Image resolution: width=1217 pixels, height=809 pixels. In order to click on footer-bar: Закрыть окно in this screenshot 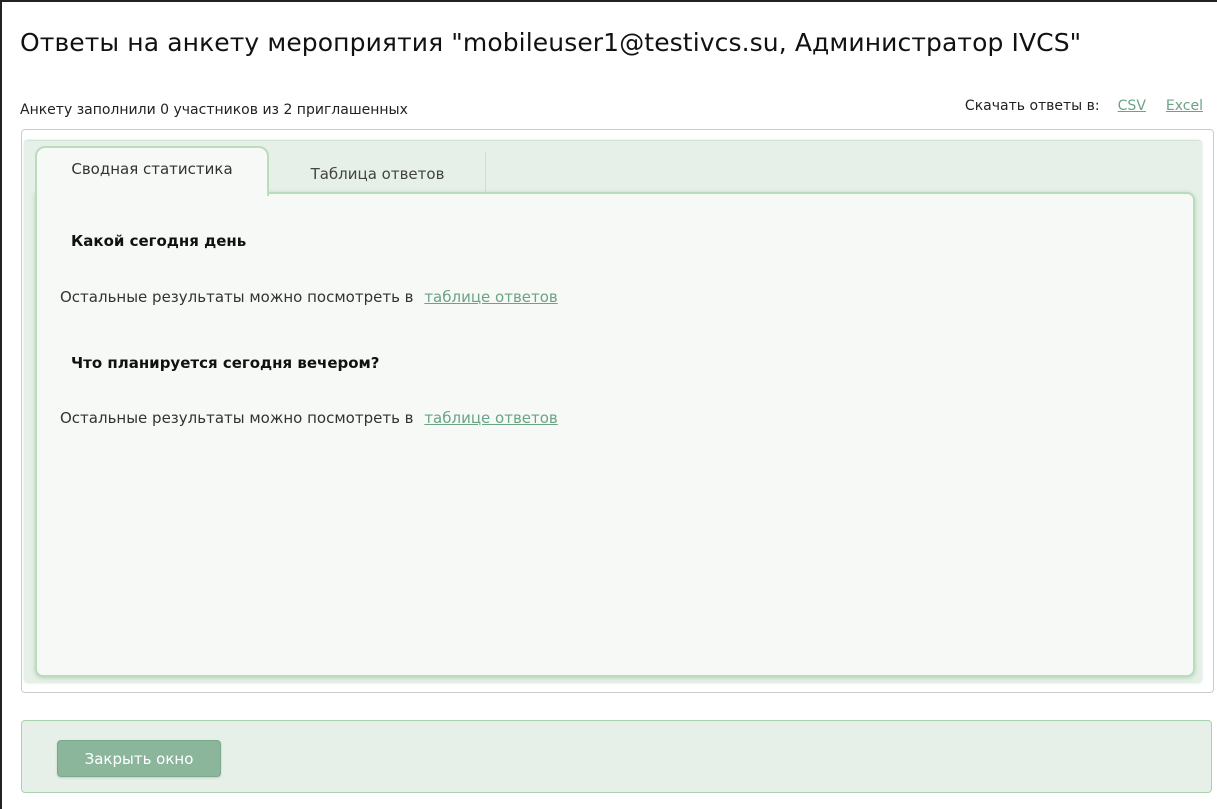, I will do `click(616, 756)`.